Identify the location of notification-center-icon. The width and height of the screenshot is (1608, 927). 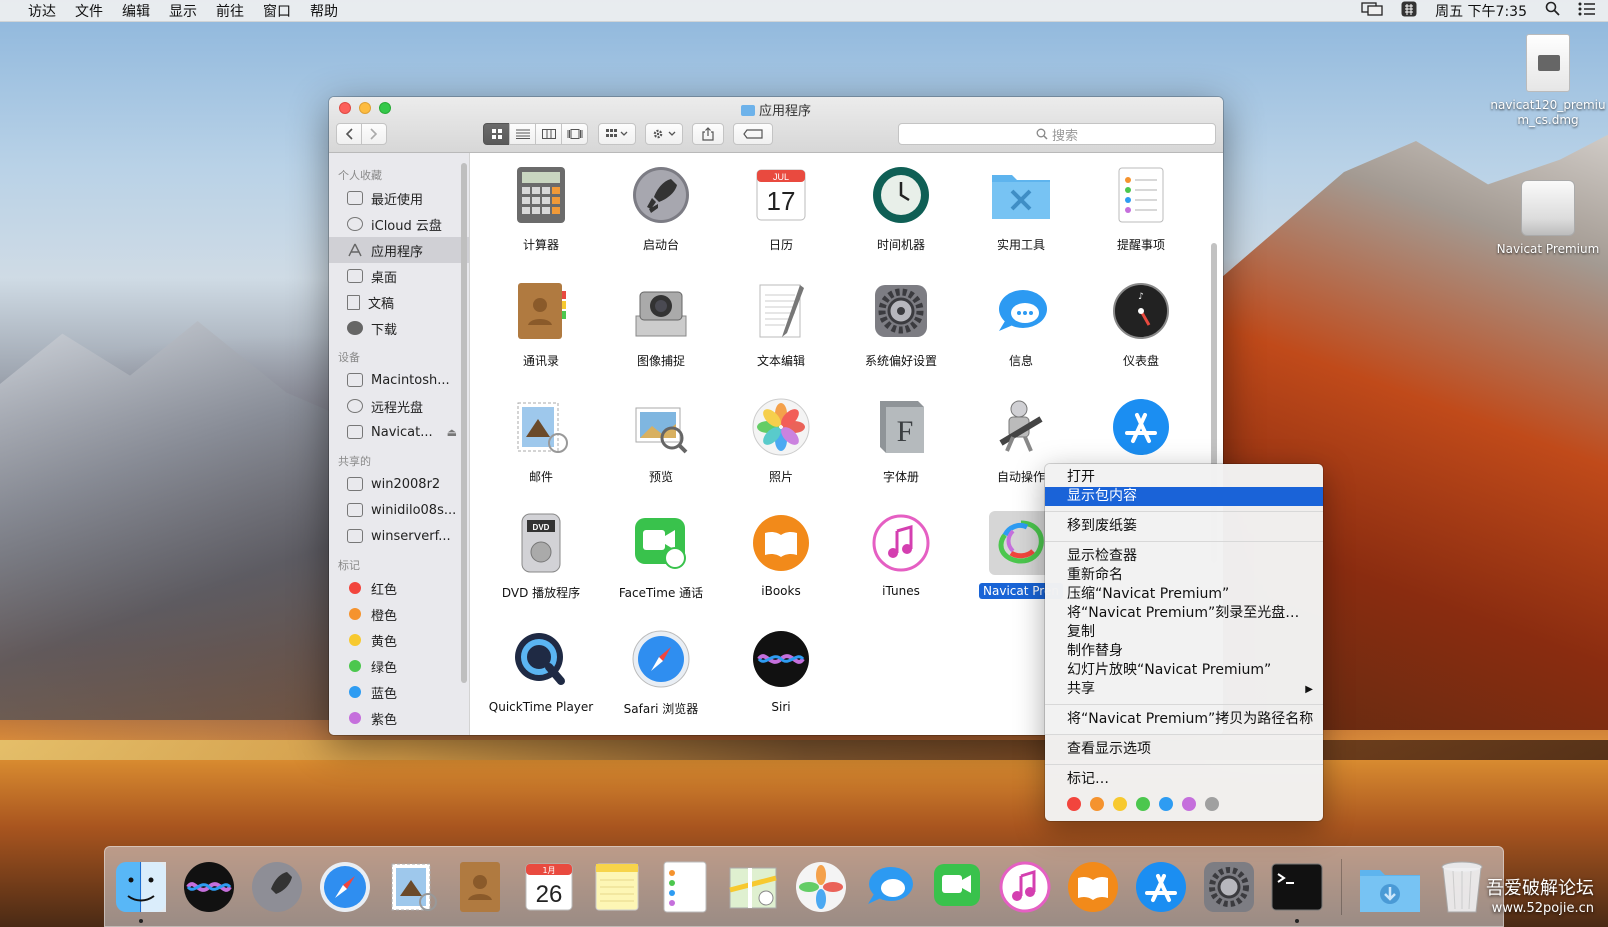
(1587, 11).